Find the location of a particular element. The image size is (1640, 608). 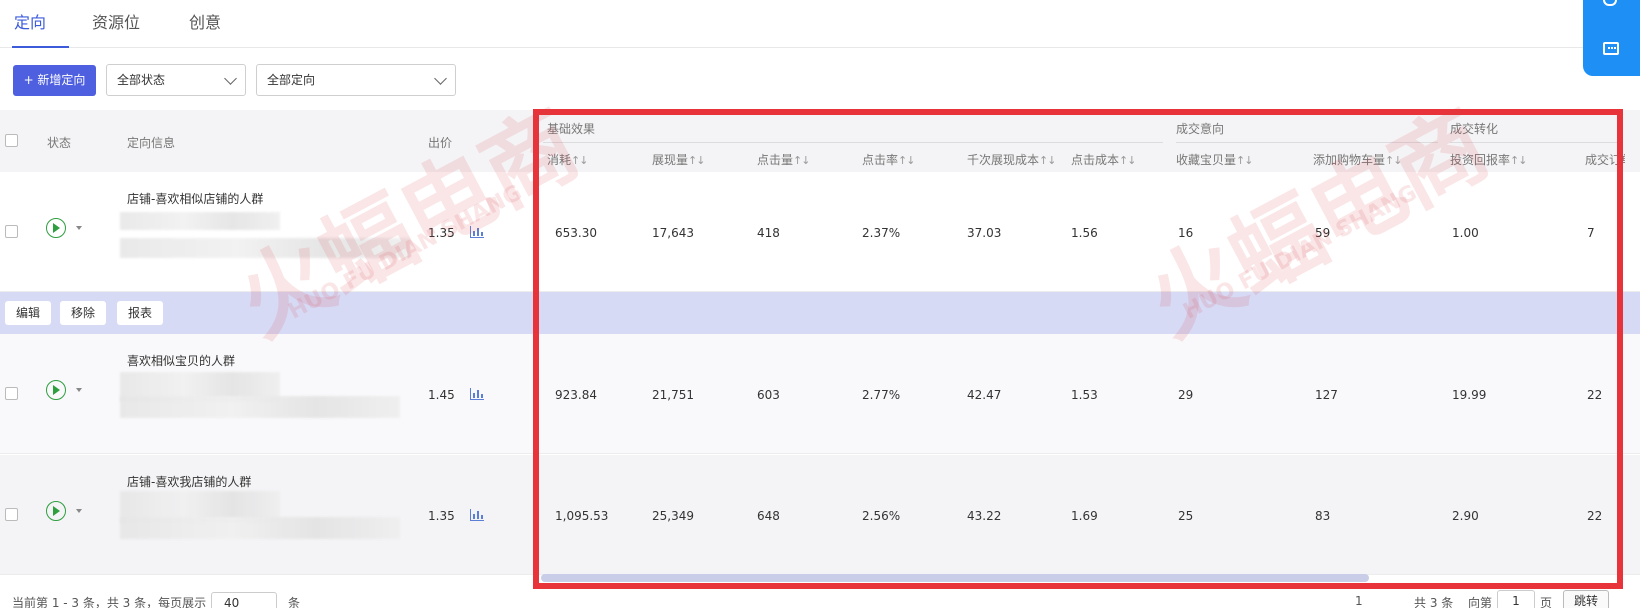

pagination-unit: 条 is located at coordinates (294, 602).